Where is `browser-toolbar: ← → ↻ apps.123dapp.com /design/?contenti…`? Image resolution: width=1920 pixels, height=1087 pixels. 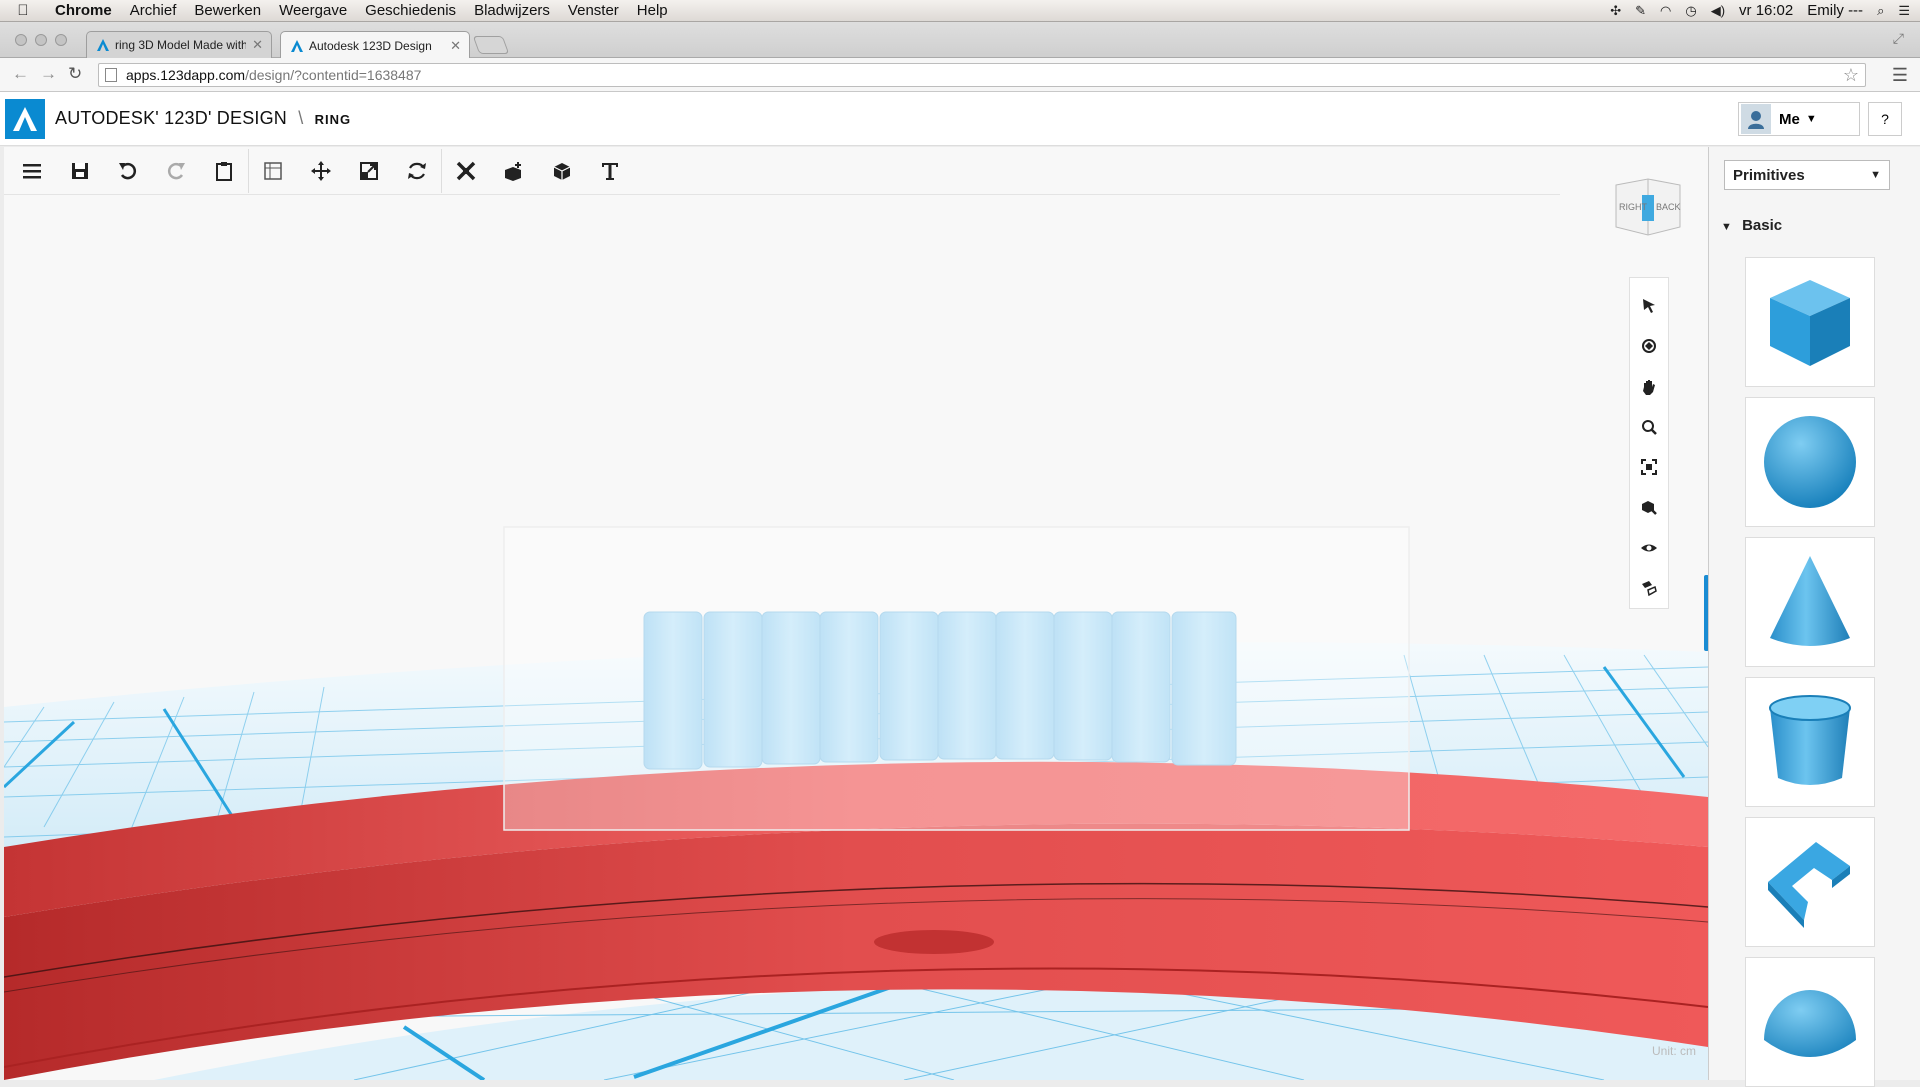
browser-toolbar: ← → ↻ apps.123dapp.com /design/?contenti… is located at coordinates (960, 75).